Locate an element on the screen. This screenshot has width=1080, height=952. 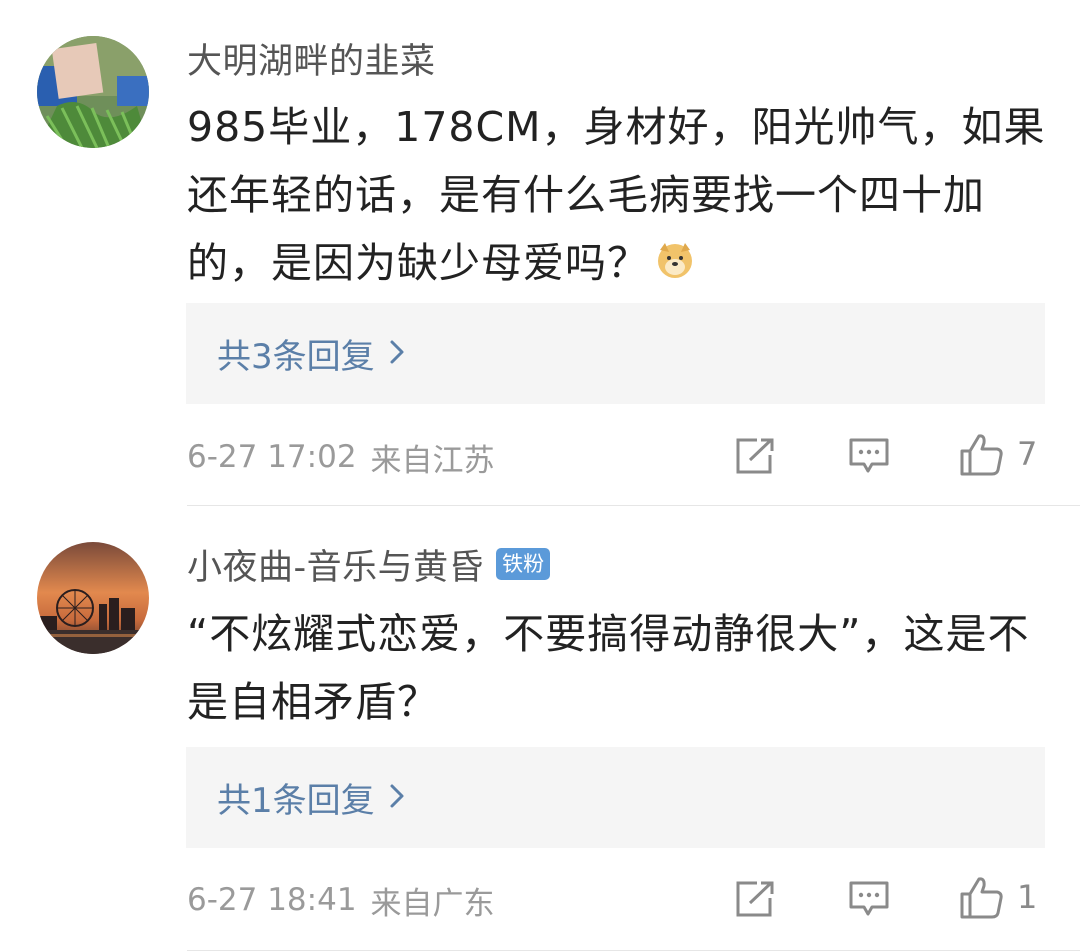
comment-date: 6-27 17:02 is located at coordinates (272, 457).